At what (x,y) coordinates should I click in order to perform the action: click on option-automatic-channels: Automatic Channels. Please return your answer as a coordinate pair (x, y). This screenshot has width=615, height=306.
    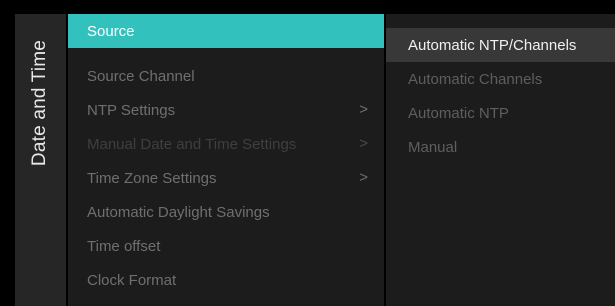
    Looking at the image, I should click on (500, 79).